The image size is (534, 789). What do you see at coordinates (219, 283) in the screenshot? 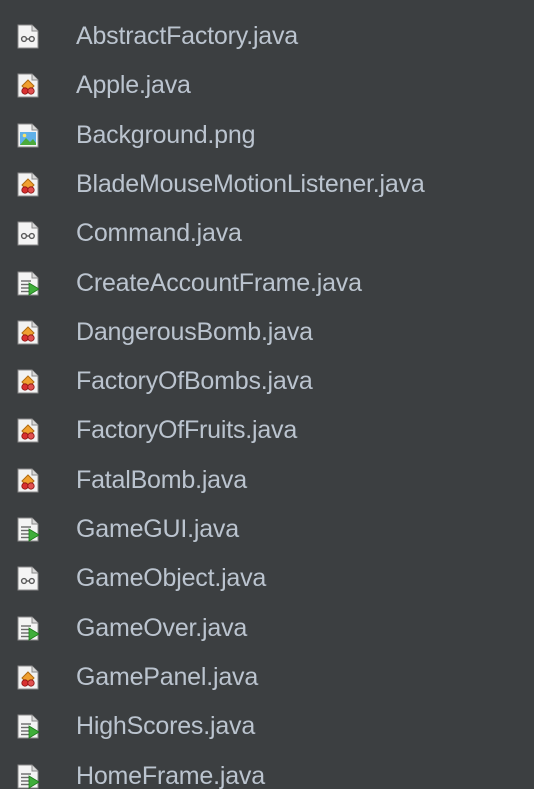
I see `file-name-label: CreateAccountFrame.java` at bounding box center [219, 283].